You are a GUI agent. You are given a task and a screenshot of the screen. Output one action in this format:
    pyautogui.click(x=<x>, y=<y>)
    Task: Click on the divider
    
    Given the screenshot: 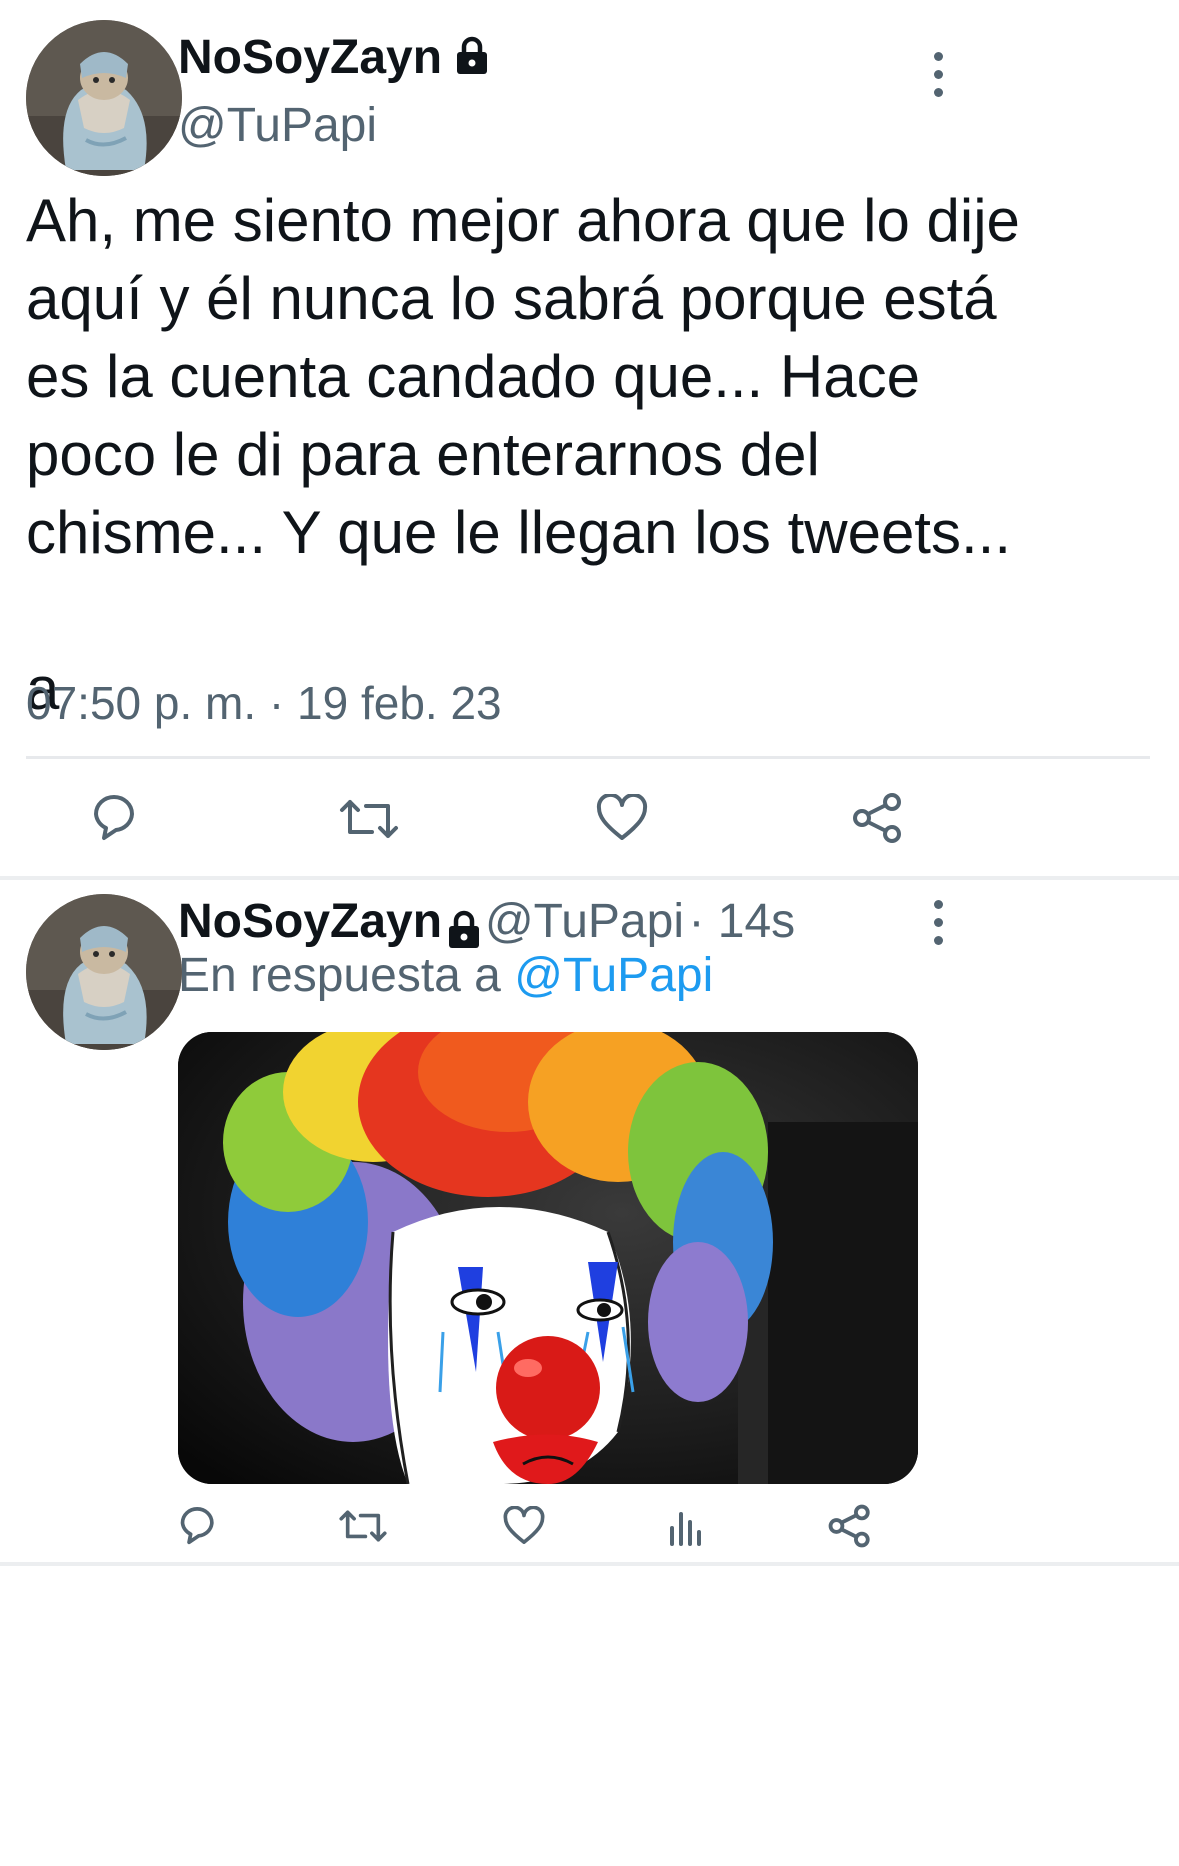 What is the action you would take?
    pyautogui.click(x=588, y=757)
    